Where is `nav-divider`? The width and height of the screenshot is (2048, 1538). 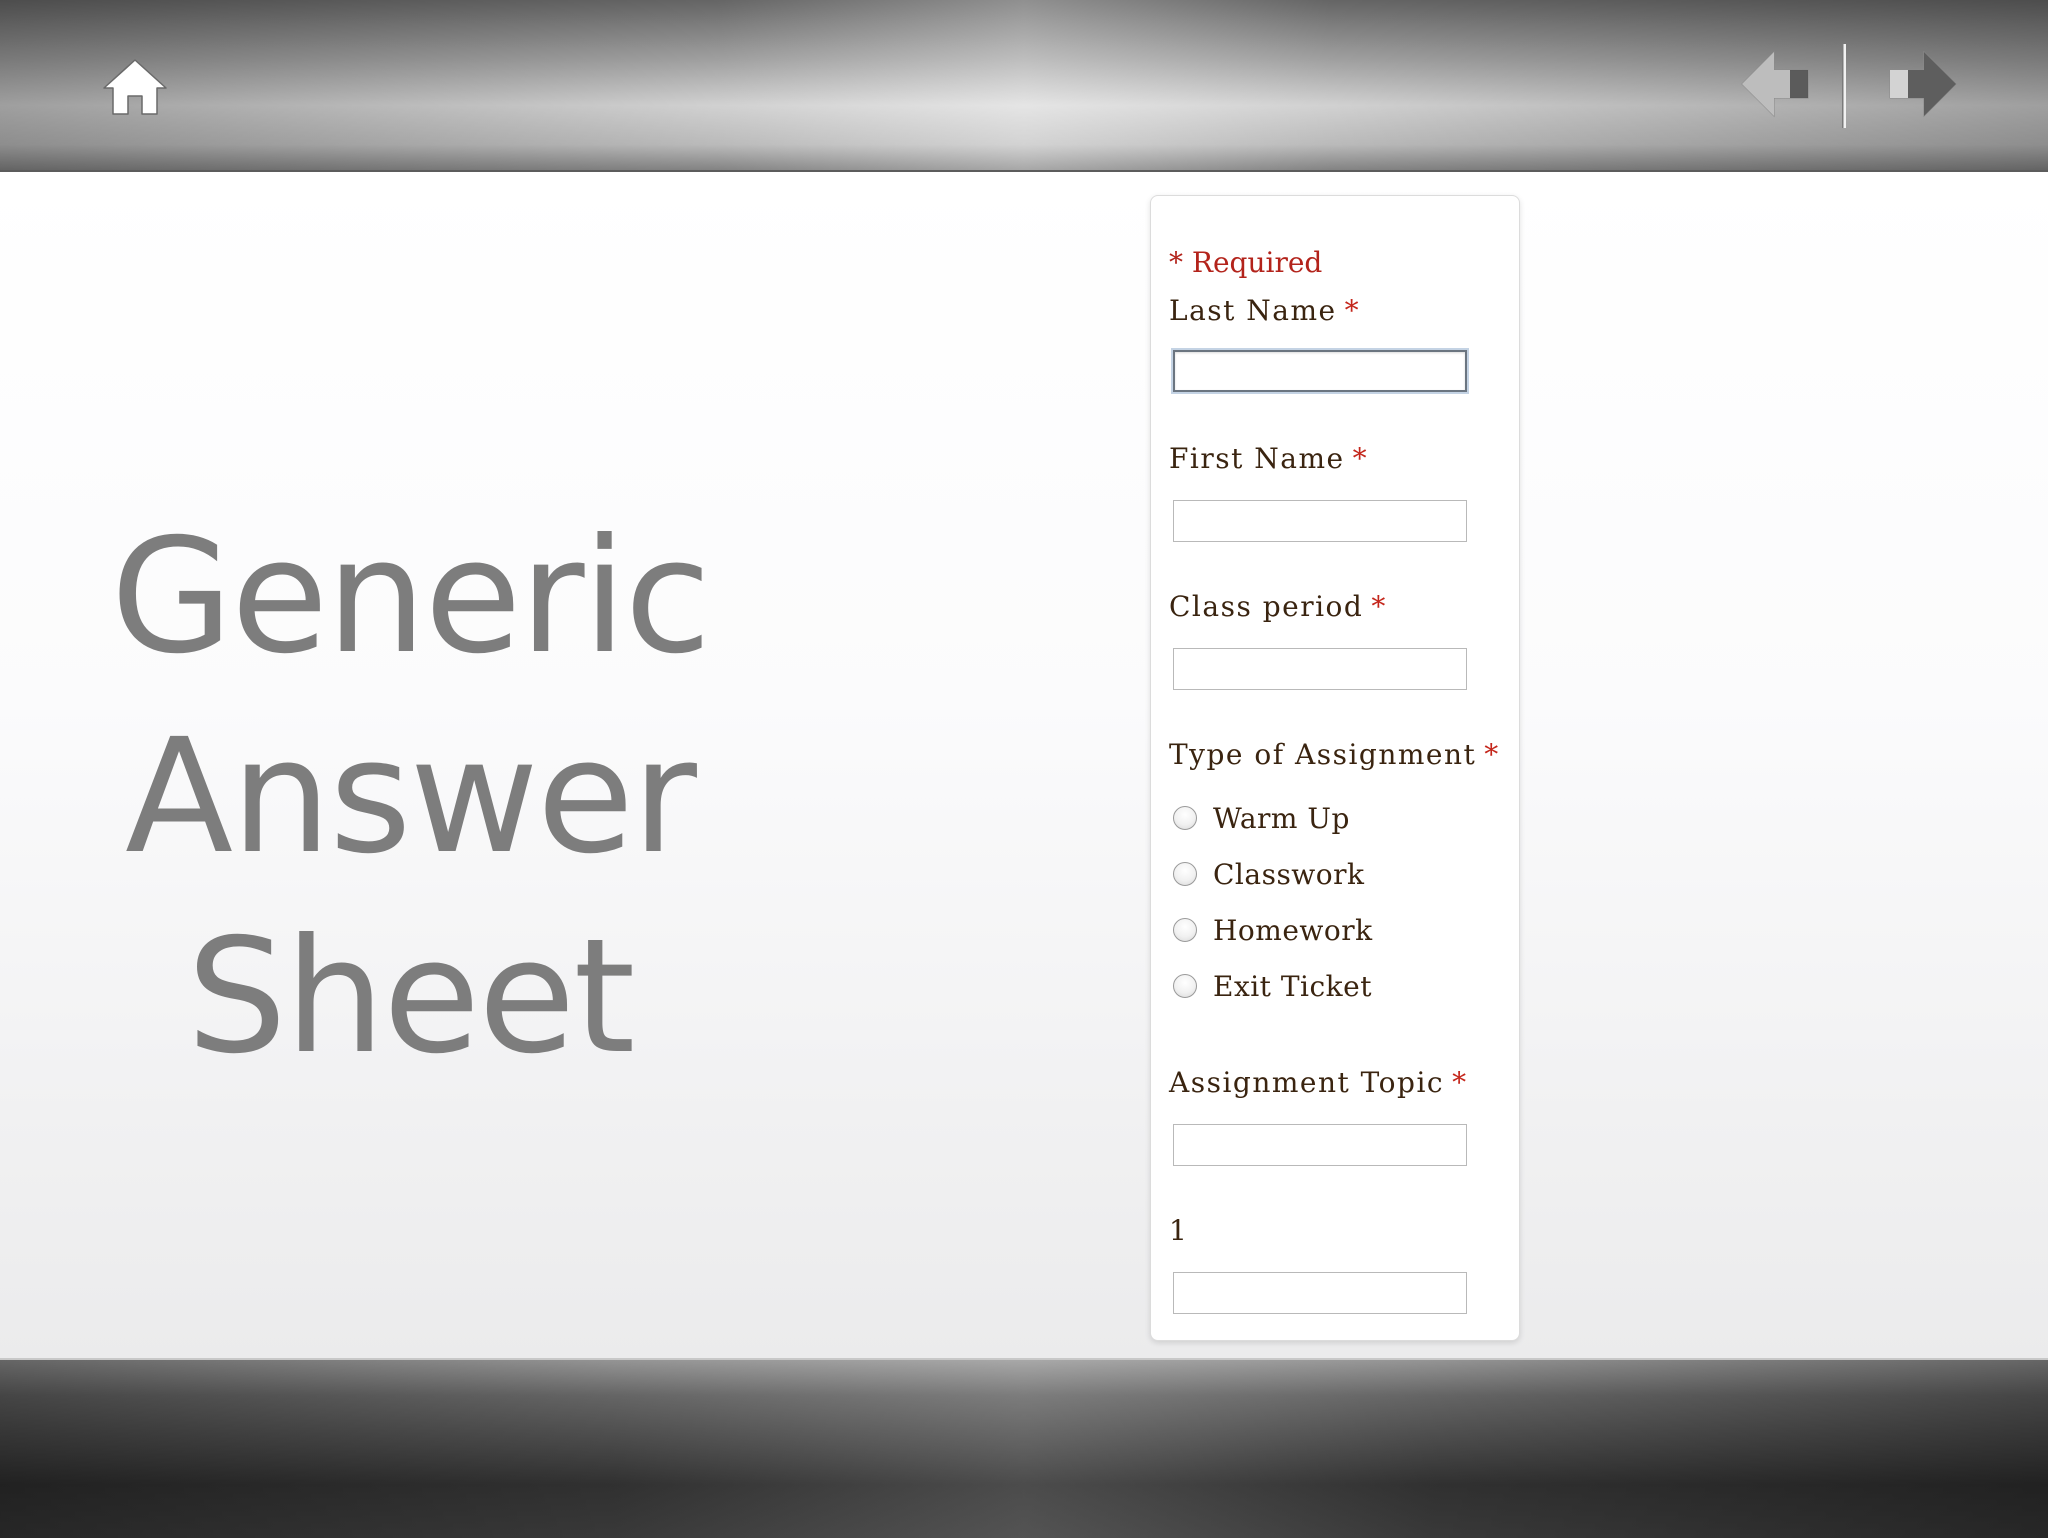 nav-divider is located at coordinates (1844, 86).